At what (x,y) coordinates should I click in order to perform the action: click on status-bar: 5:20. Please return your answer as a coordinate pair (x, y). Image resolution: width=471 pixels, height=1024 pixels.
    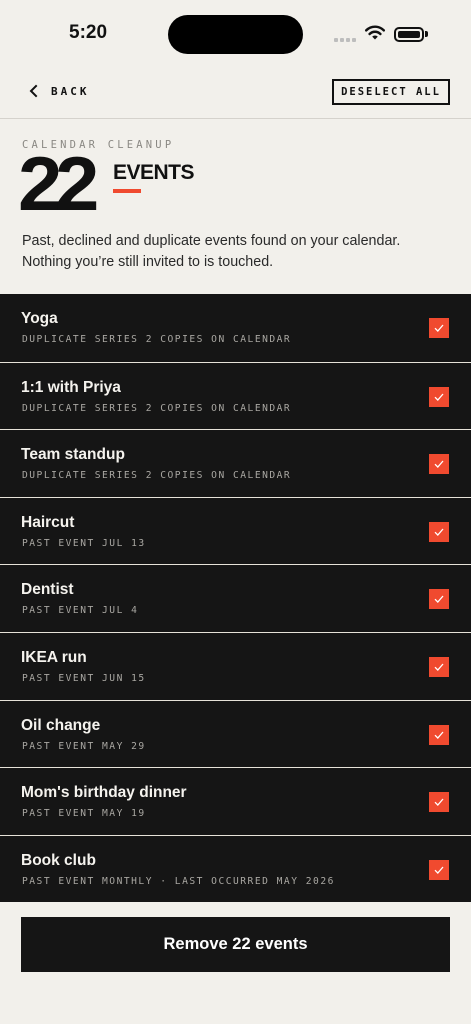
    Looking at the image, I should click on (235, 35).